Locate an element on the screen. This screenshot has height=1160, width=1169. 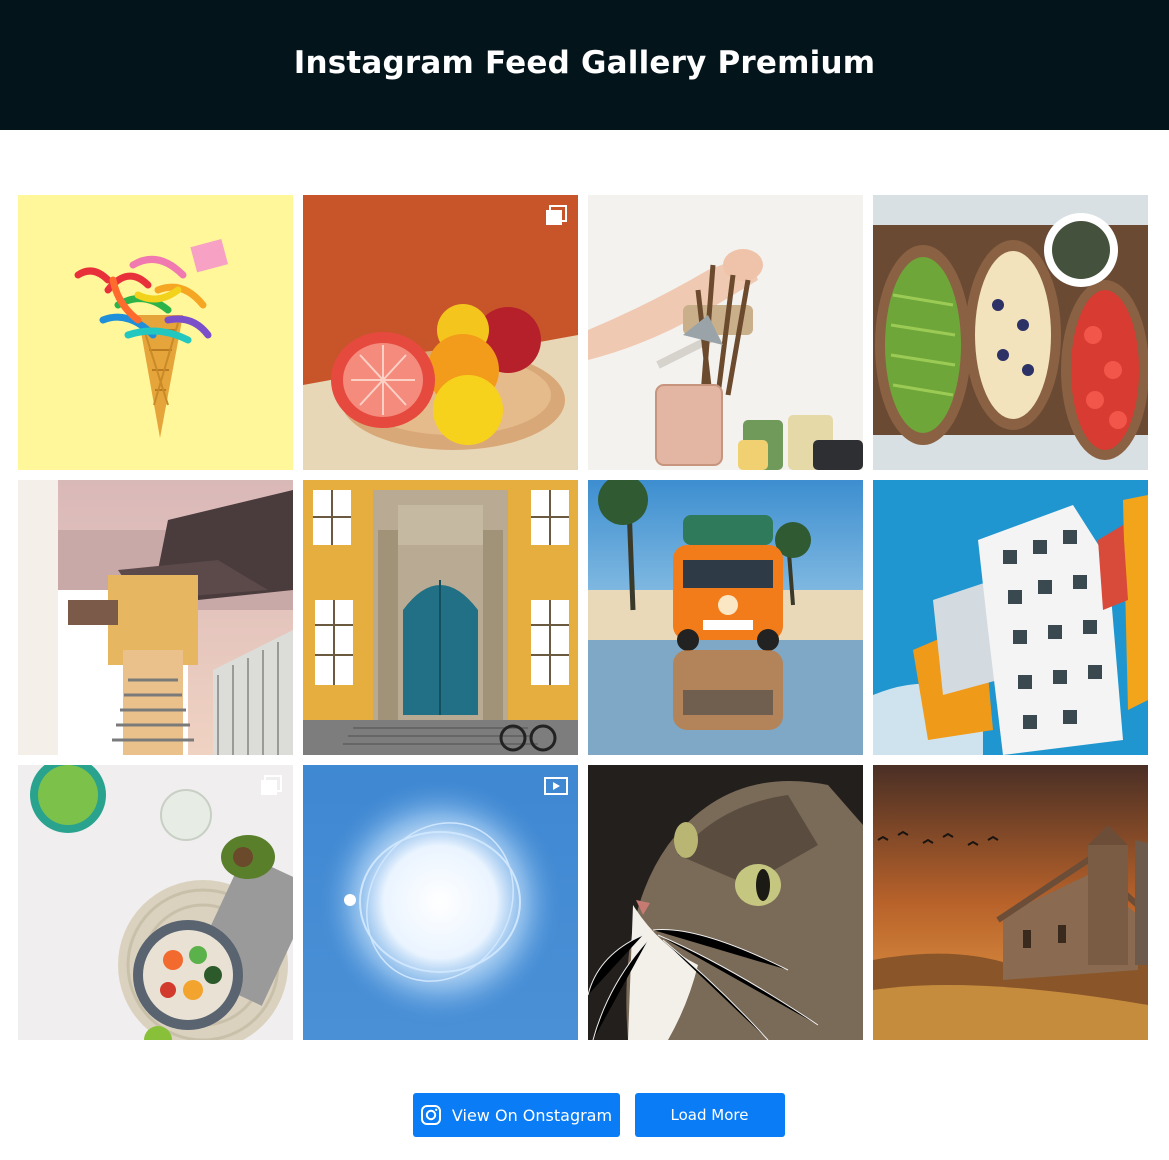
page-title: Instagram Feed Gallery Premium is located at coordinates (584, 63).